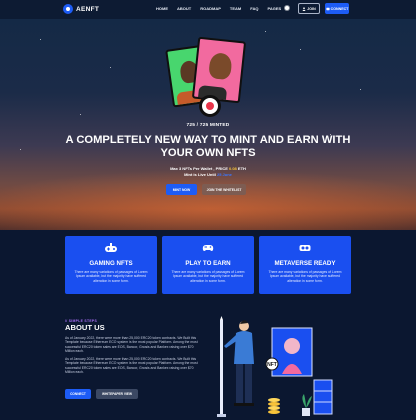 The image size is (416, 420). I want to click on feature-title: METAVERSE READY, so click(305, 263).